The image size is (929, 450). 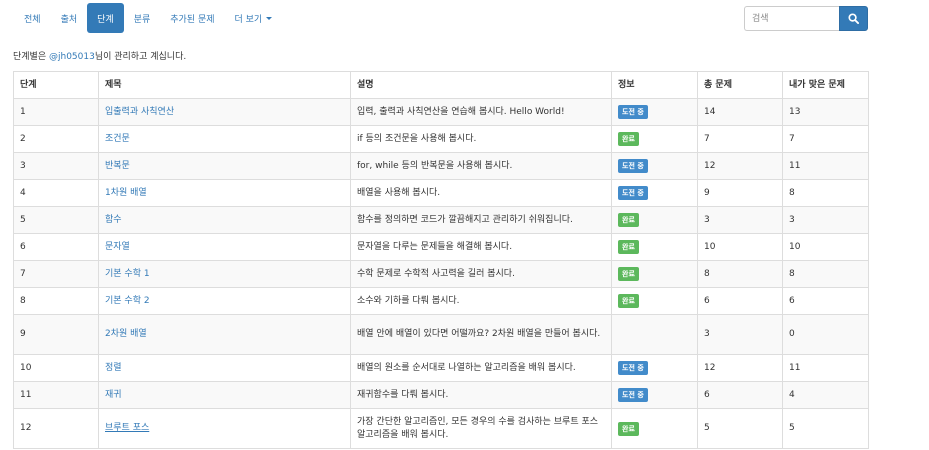 What do you see at coordinates (142, 18) in the screenshot?
I see `nav-tab-category: 분류` at bounding box center [142, 18].